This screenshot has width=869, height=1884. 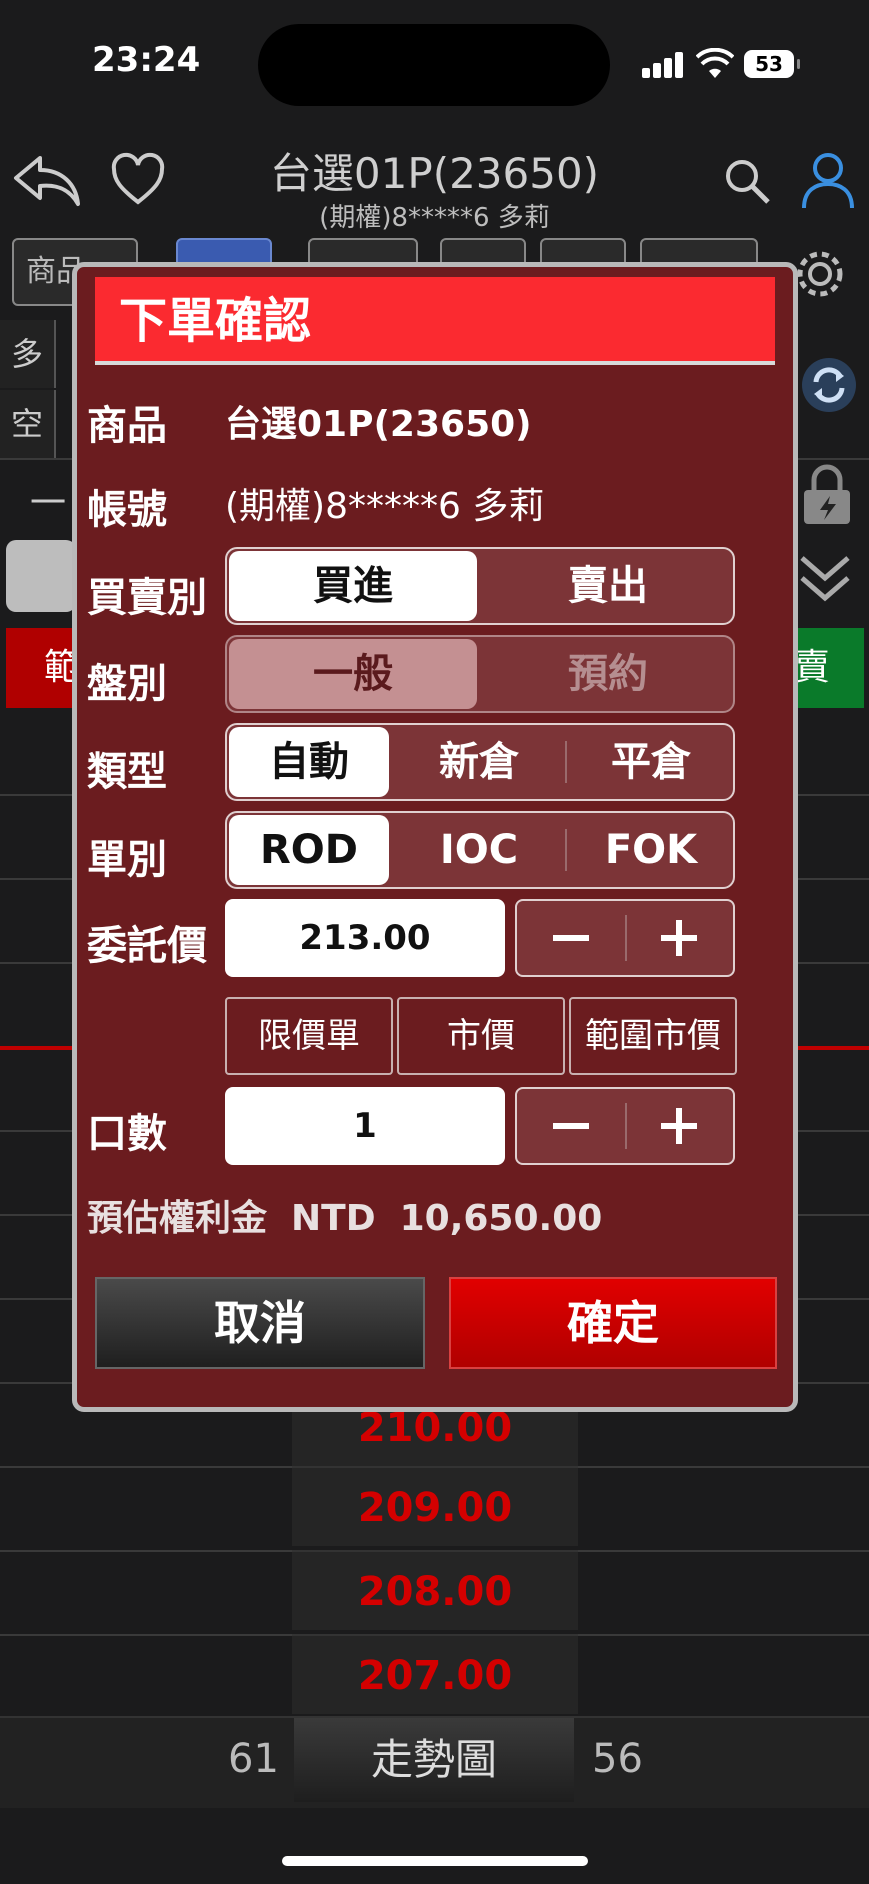 I want to click on rod-option: ROD, so click(x=309, y=850).